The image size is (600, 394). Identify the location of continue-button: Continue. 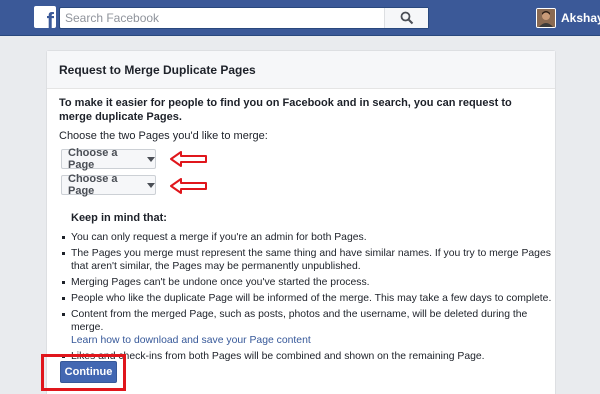
(88, 372).